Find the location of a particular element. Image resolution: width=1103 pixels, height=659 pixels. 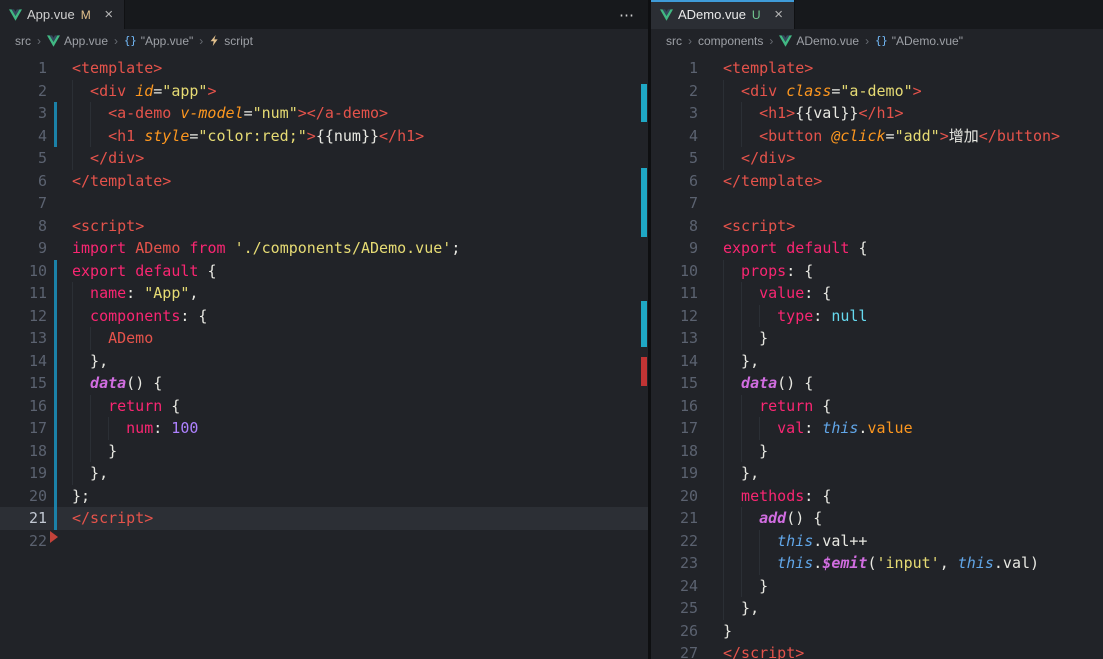

code-line: 10 export default { is located at coordinates (324, 271).